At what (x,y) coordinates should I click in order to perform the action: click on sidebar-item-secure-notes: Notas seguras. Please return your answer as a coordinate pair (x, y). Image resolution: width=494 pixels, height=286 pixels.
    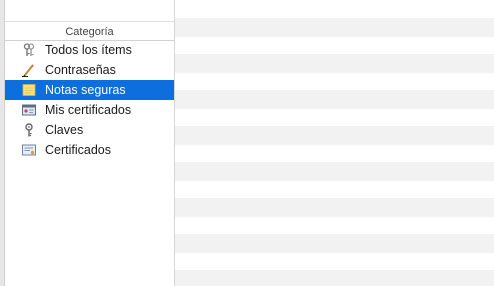
    Looking at the image, I should click on (89, 90).